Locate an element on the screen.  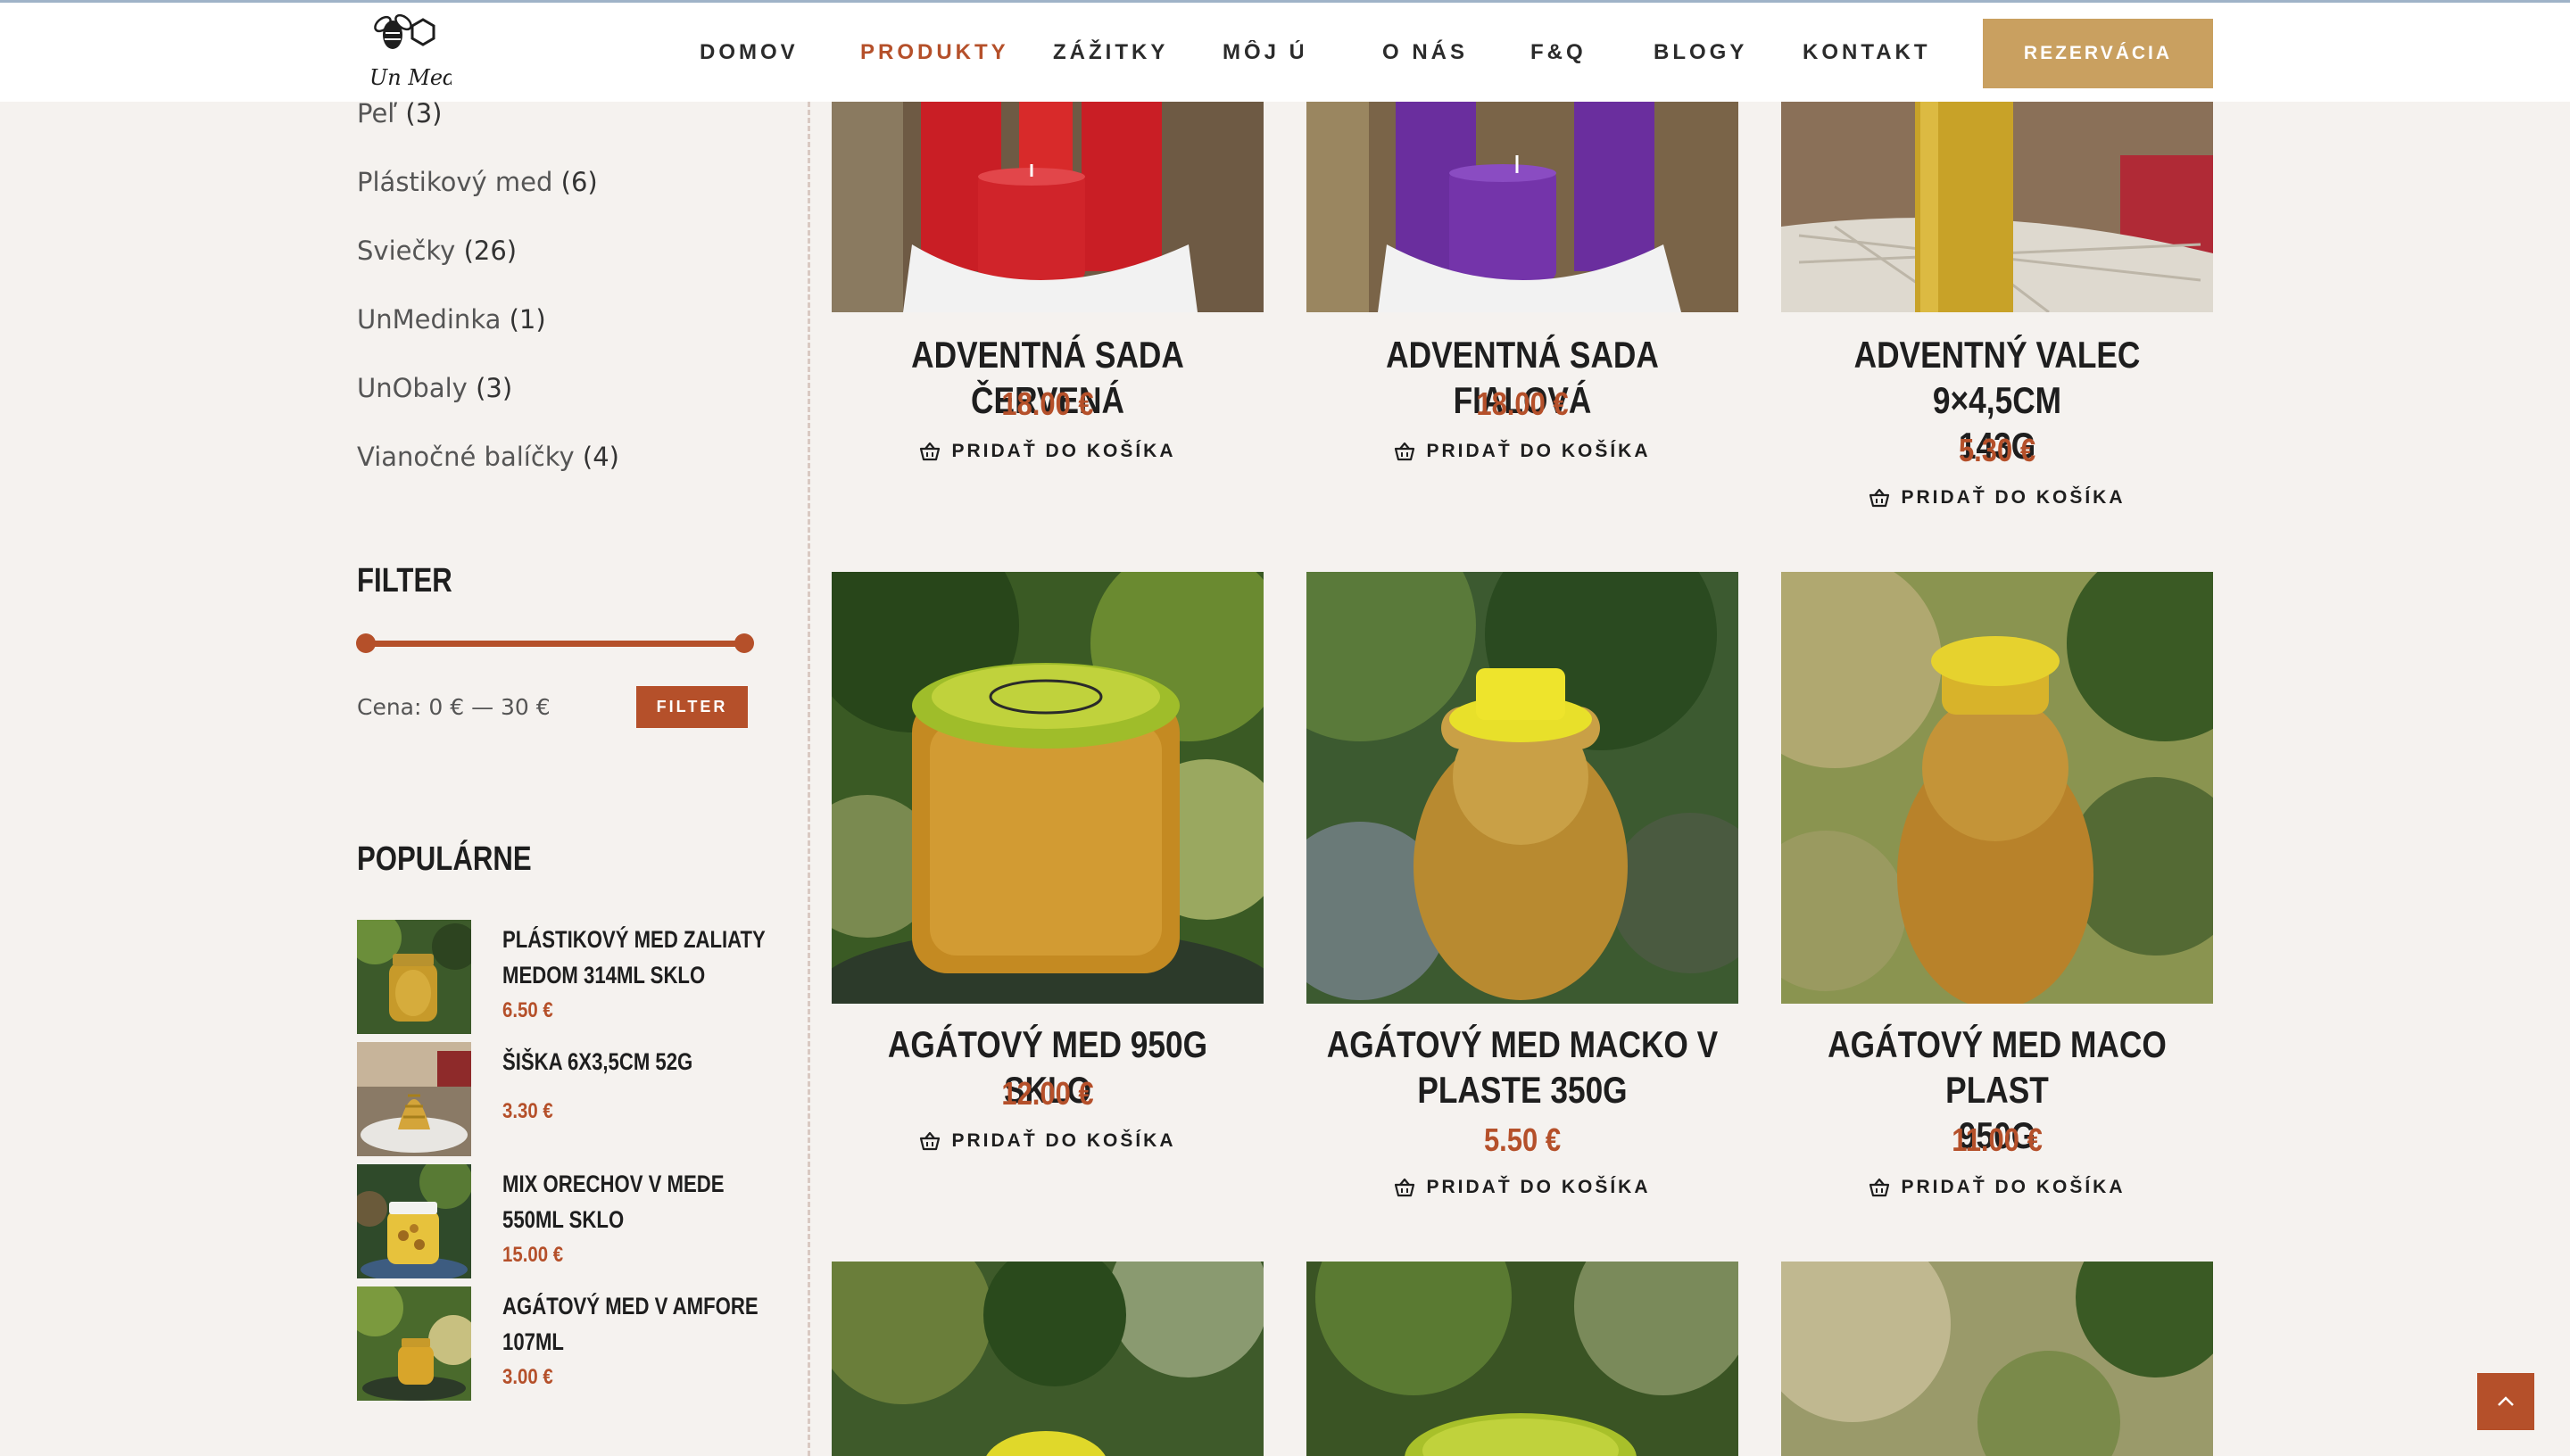
category-name: Plástikový med is located at coordinates (455, 182).